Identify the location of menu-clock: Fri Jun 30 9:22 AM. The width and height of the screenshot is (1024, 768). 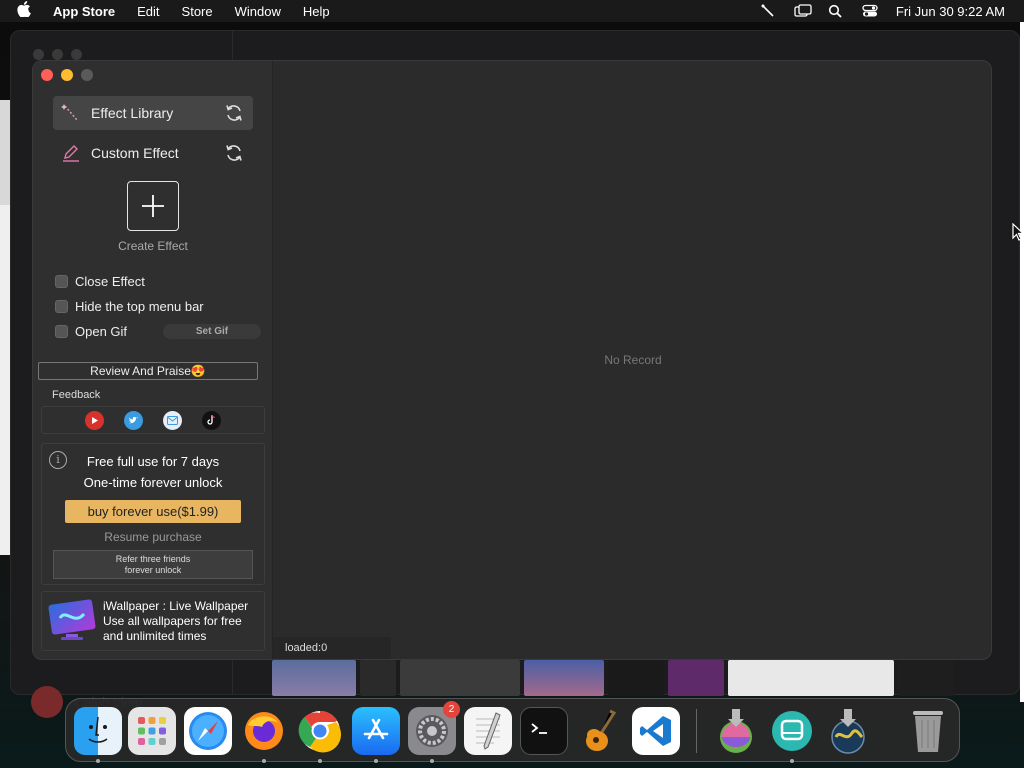
(950, 11).